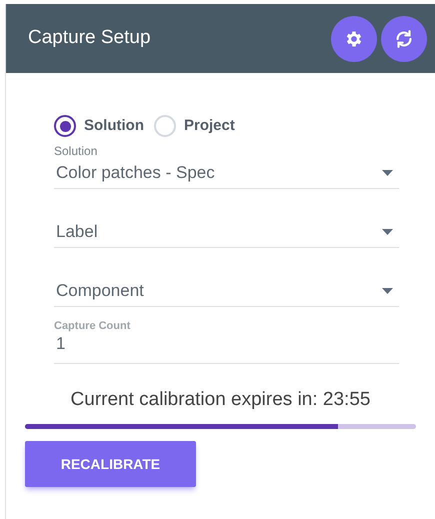  I want to click on recalibrate-button: RECALIBRATE, so click(110, 464).